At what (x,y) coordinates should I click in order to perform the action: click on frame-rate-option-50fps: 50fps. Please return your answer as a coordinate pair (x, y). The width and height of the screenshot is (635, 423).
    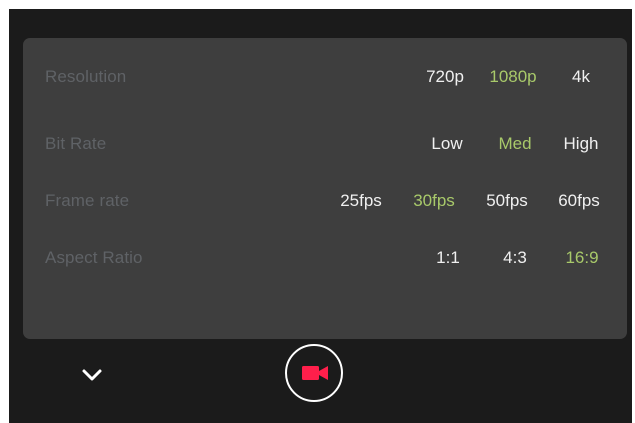
    Looking at the image, I should click on (507, 201).